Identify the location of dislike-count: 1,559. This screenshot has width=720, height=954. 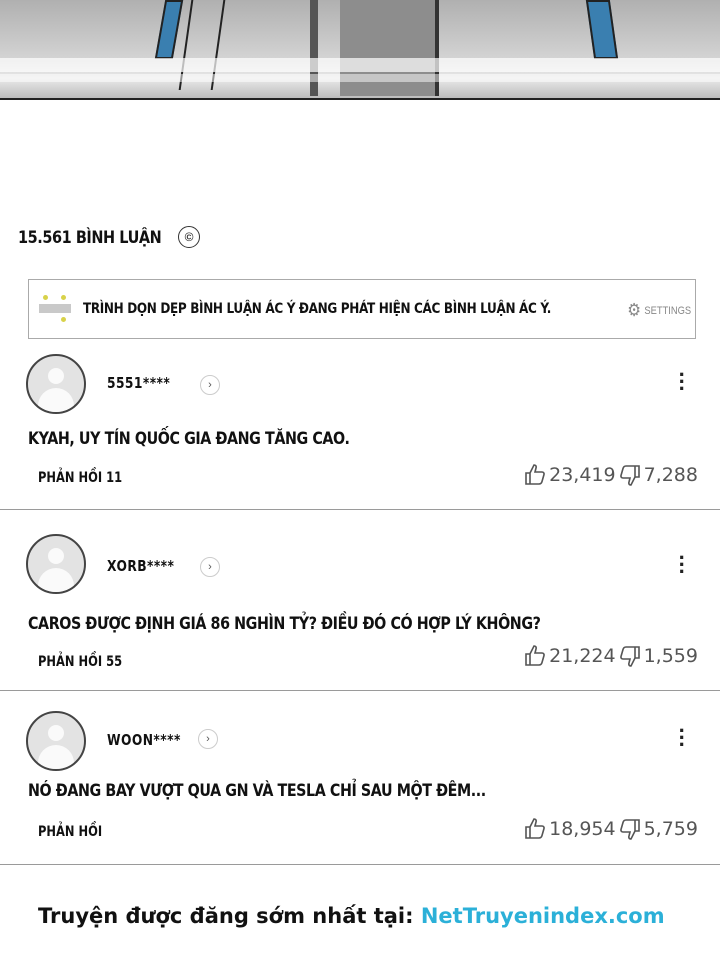
(670, 656).